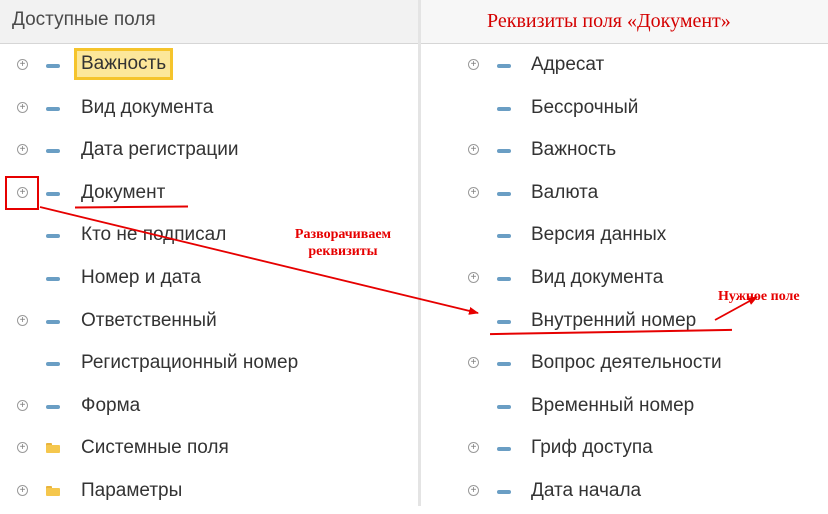 This screenshot has width=828, height=514. What do you see at coordinates (123, 192) in the screenshot?
I see `available-field-label: Документ` at bounding box center [123, 192].